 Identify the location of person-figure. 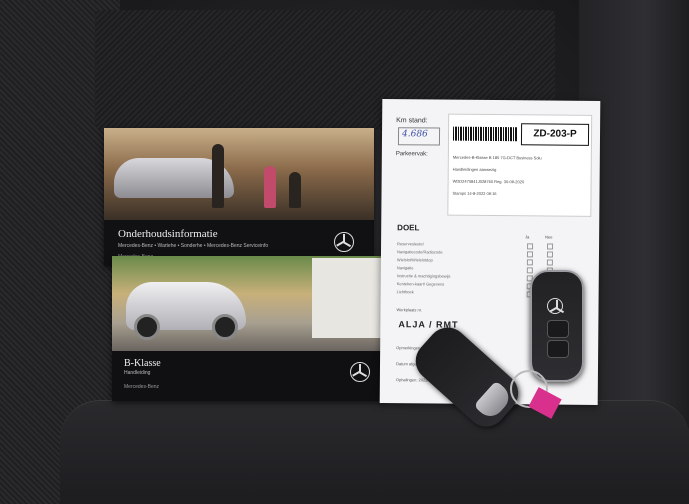
(218, 176).